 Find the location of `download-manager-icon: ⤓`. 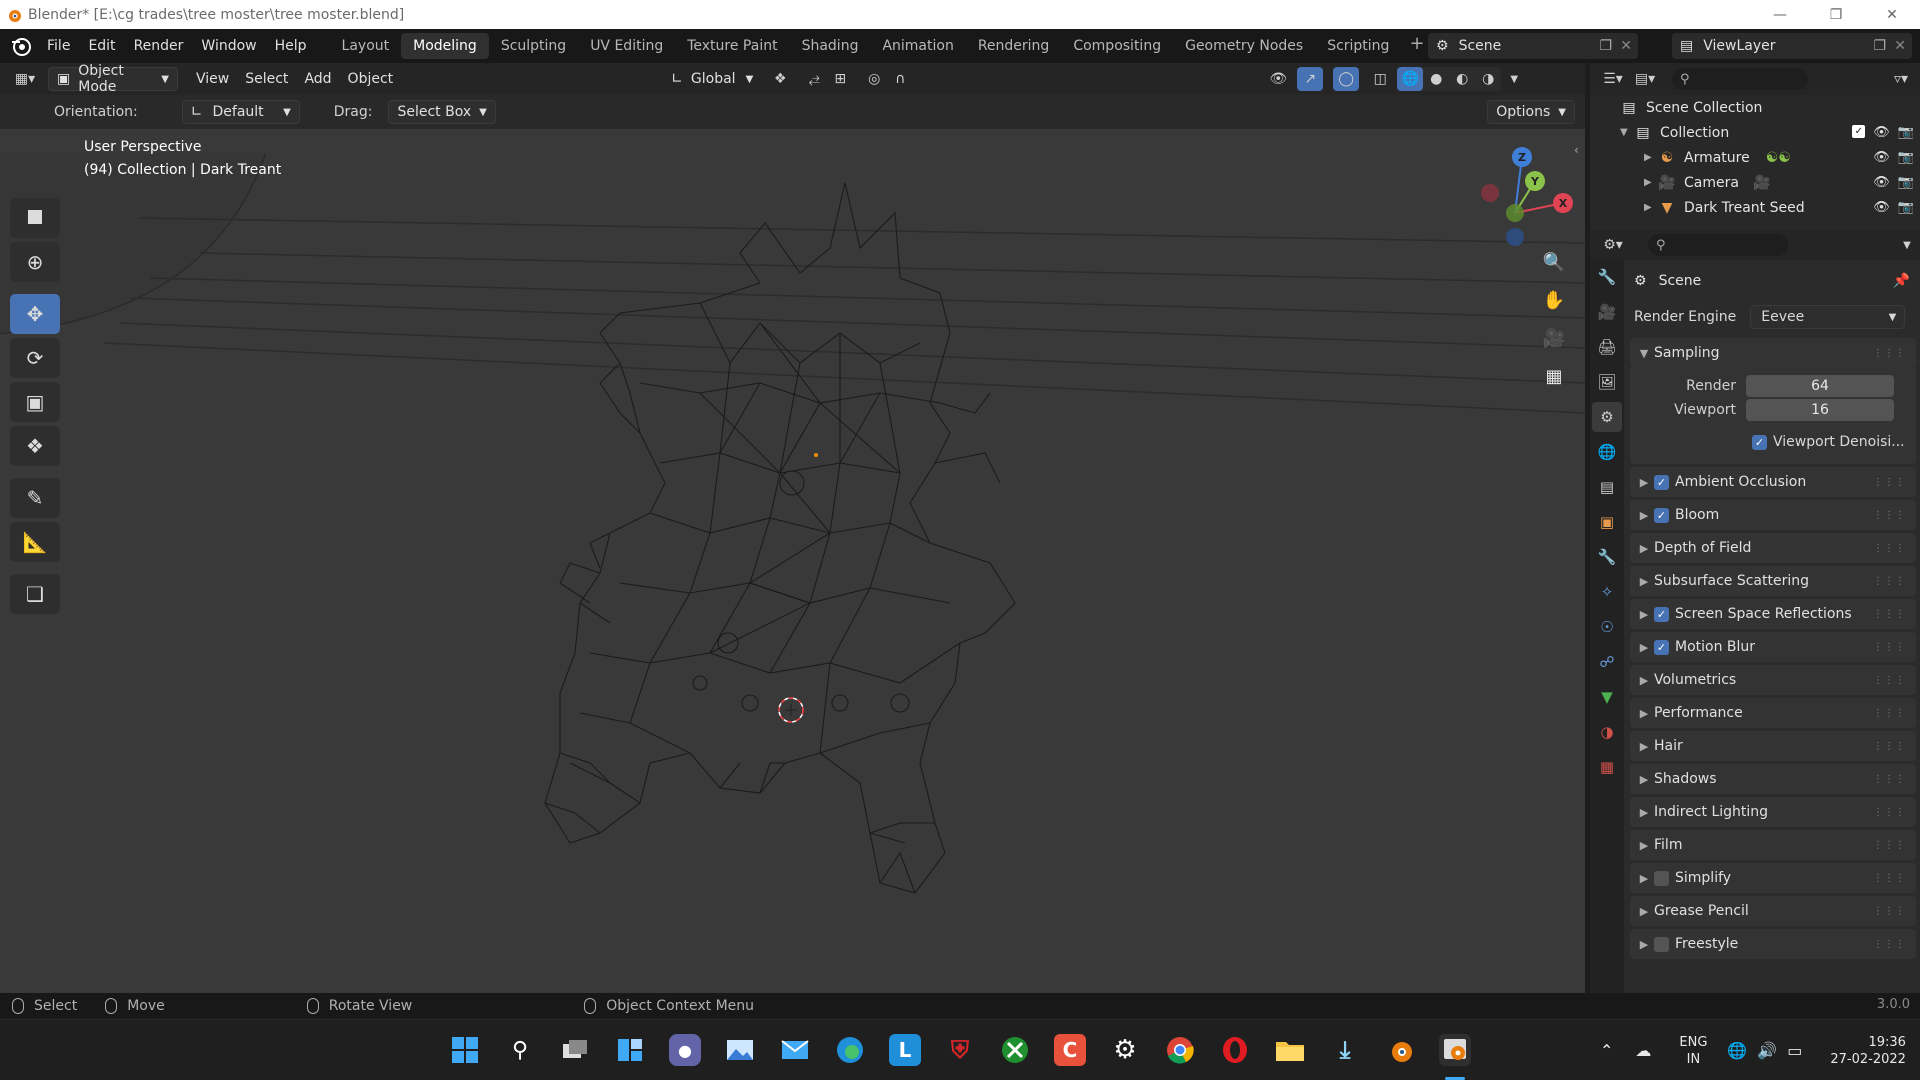

download-manager-icon: ⤓ is located at coordinates (1345, 1050).